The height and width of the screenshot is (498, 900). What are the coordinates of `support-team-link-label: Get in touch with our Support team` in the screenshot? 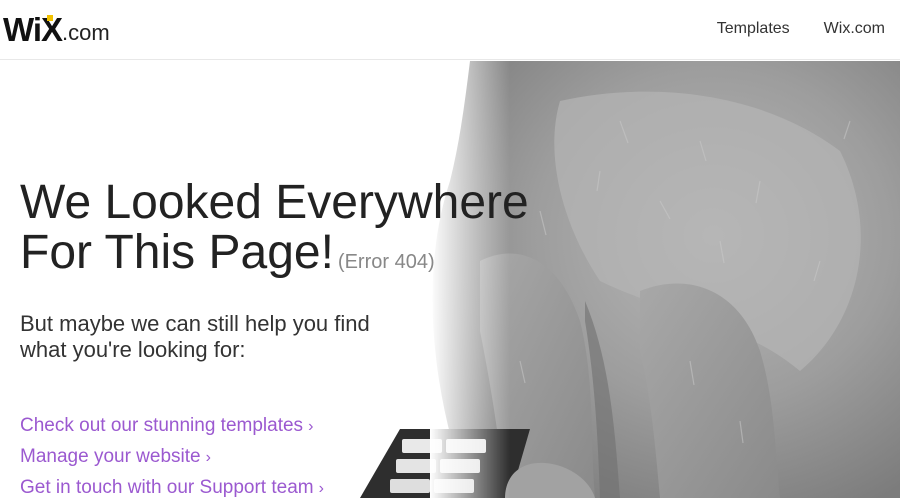 It's located at (167, 487).